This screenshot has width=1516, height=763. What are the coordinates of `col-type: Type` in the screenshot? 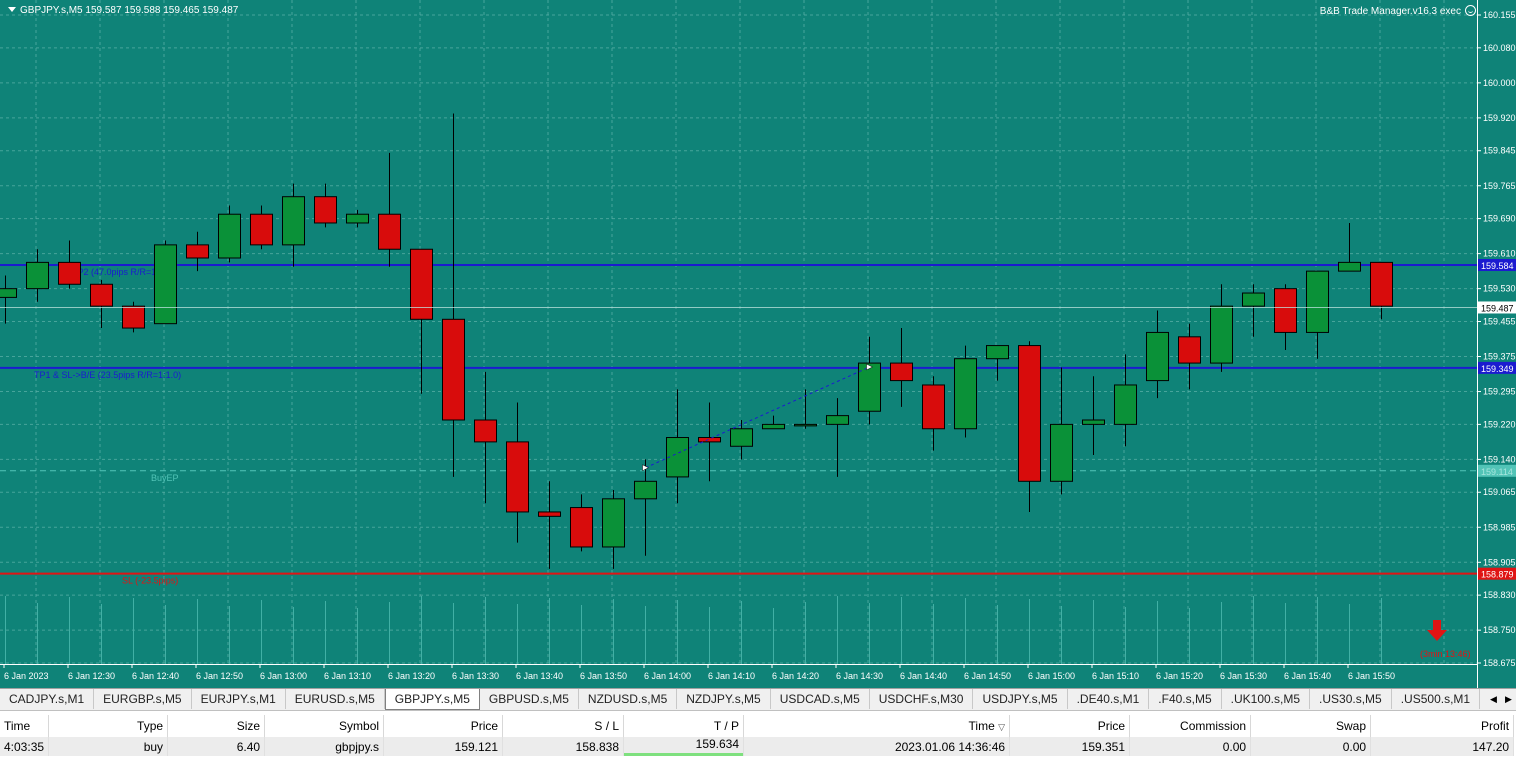 It's located at (108, 726).